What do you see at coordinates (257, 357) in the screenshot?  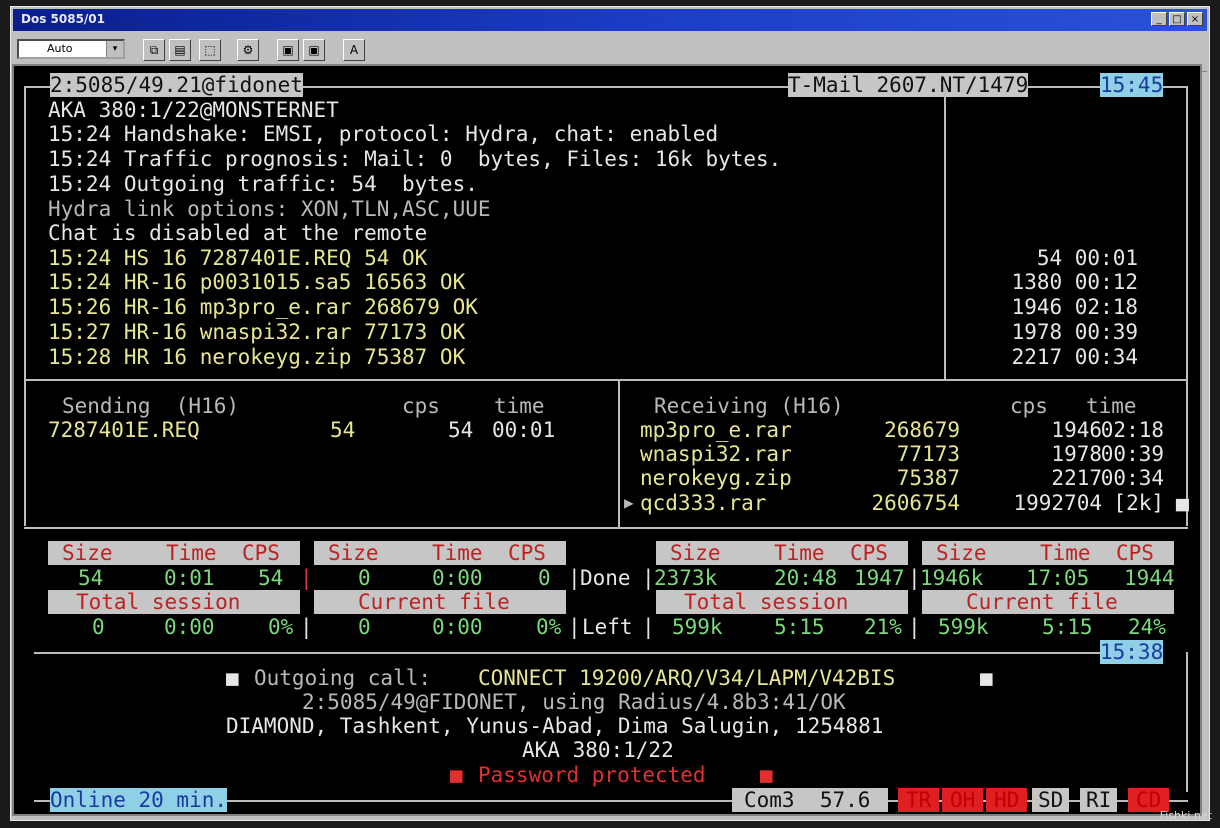 I see `log-line: 15:28 HR 16 nerokeyg.zip 75387 OK` at bounding box center [257, 357].